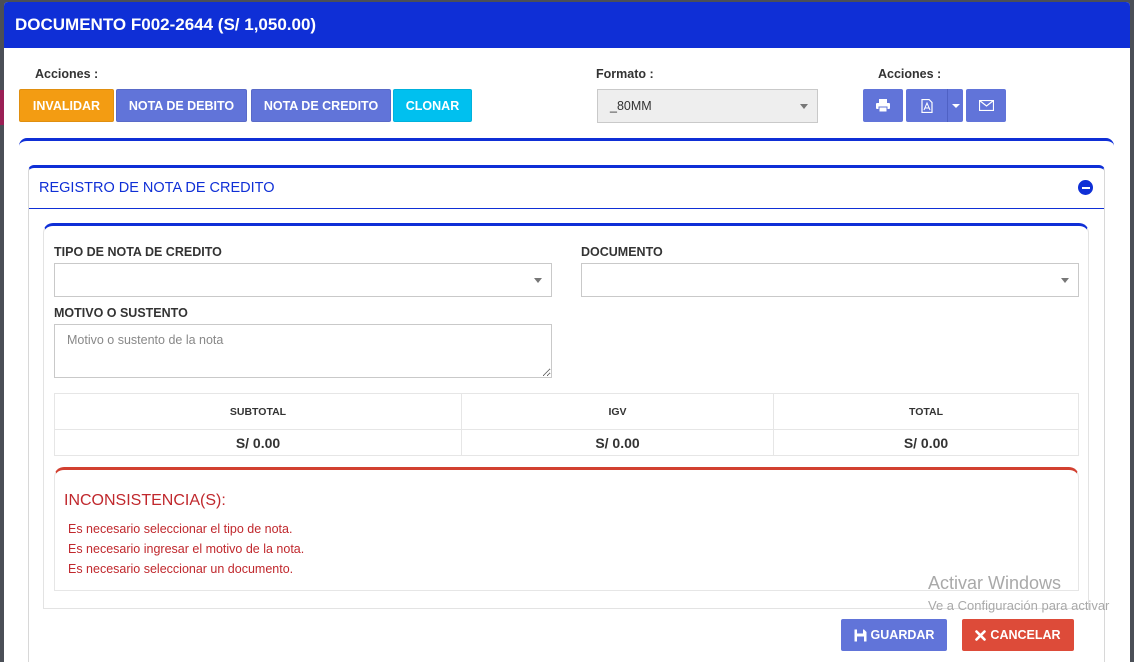 This screenshot has width=1134, height=662. What do you see at coordinates (707, 106) in the screenshot?
I see `formato-select: _80MM` at bounding box center [707, 106].